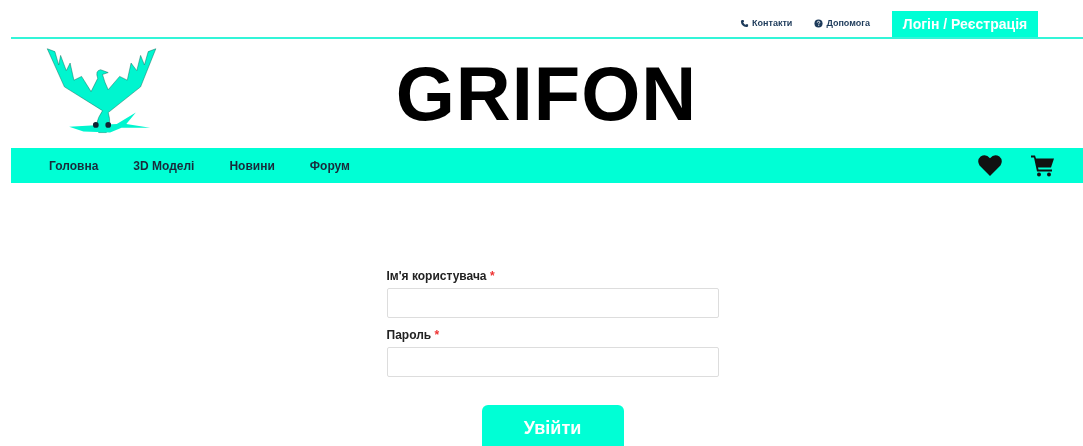 Image resolution: width=1083 pixels, height=446 pixels. What do you see at coordinates (441, 276) in the screenshot?
I see `field-label: Ім'я користувача *` at bounding box center [441, 276].